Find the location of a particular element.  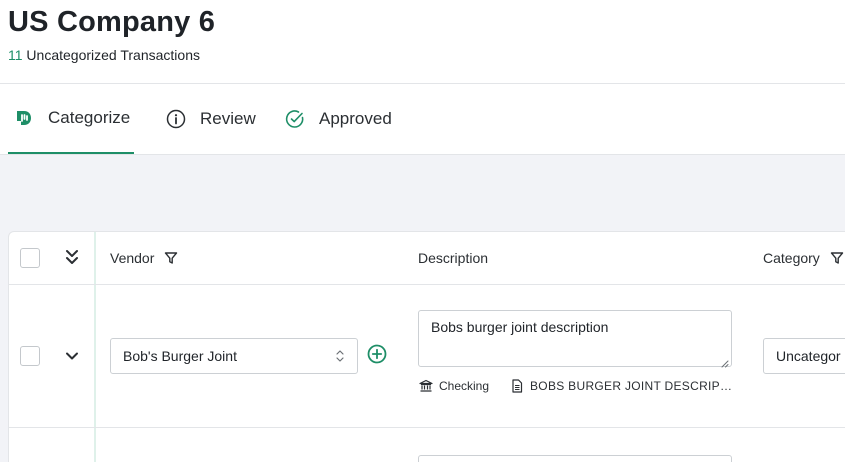

description-header-label: Description is located at coordinates (453, 258).